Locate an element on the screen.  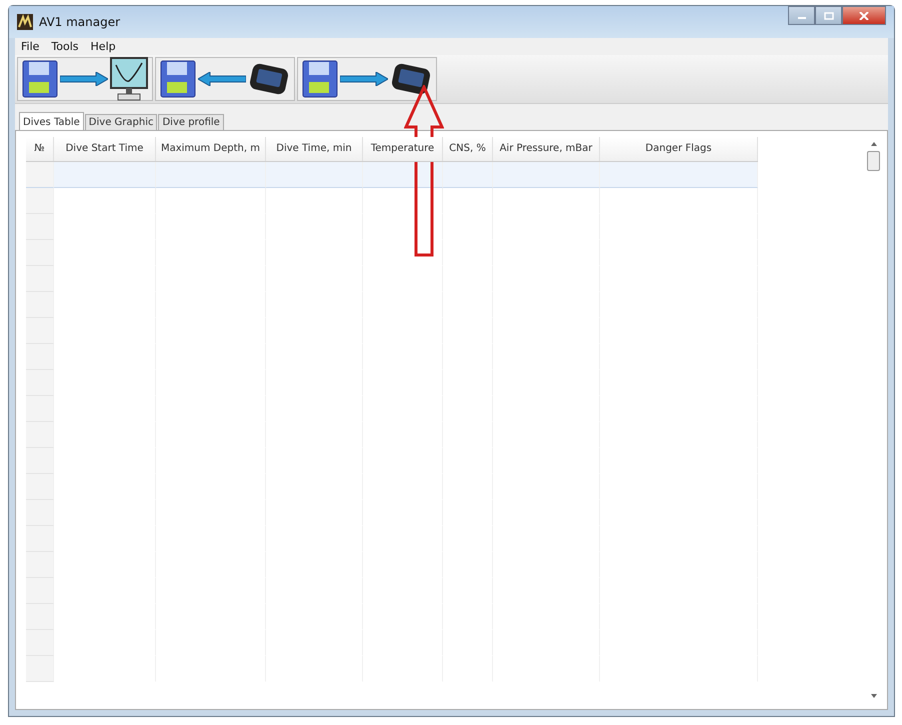
left-arrow-icon is located at coordinates (222, 79).